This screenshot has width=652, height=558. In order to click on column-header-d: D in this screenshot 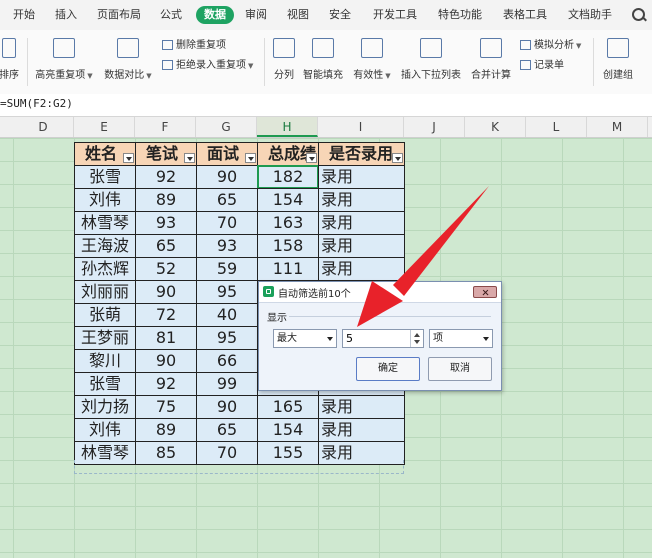, I will do `click(43, 127)`.